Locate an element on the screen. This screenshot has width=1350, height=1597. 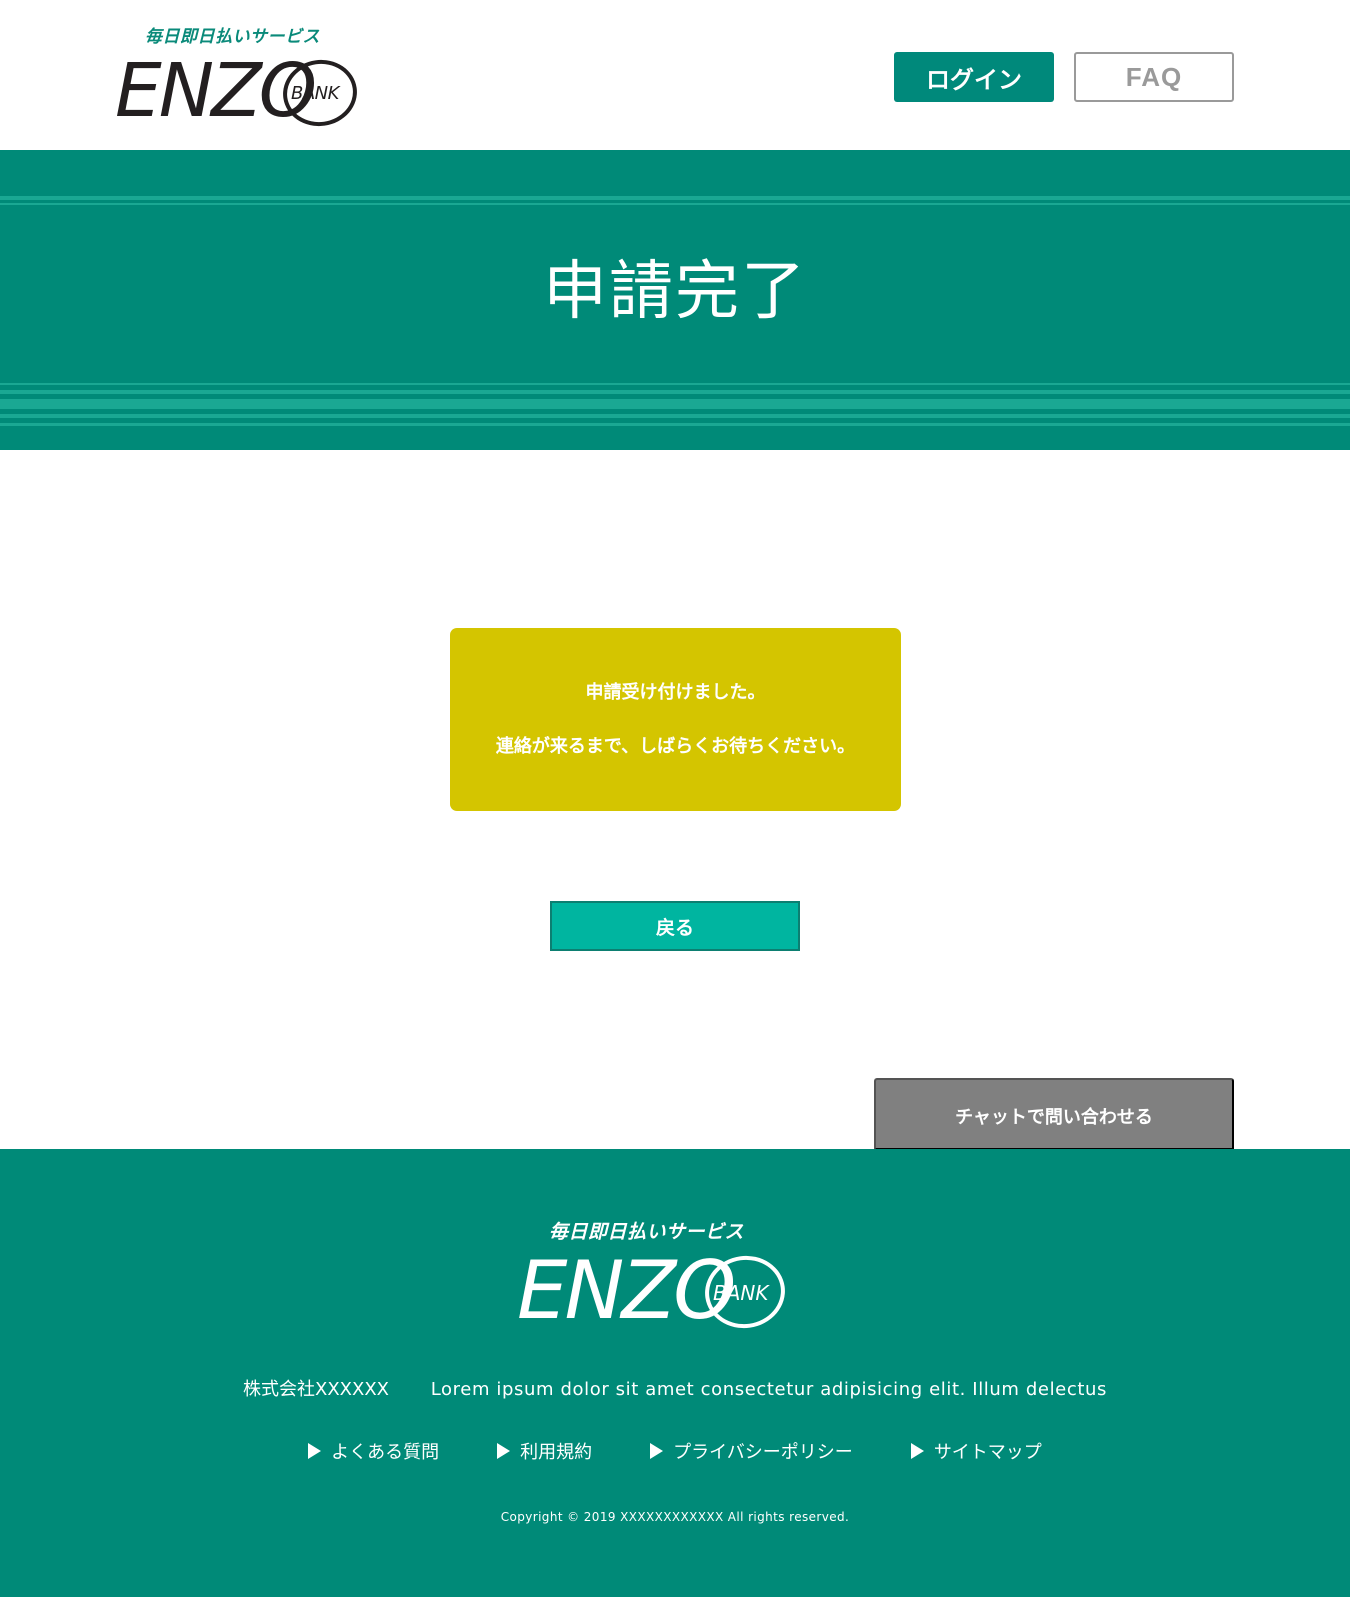
footer-link-sitemap: サイトマップ is located at coordinates (976, 1451).